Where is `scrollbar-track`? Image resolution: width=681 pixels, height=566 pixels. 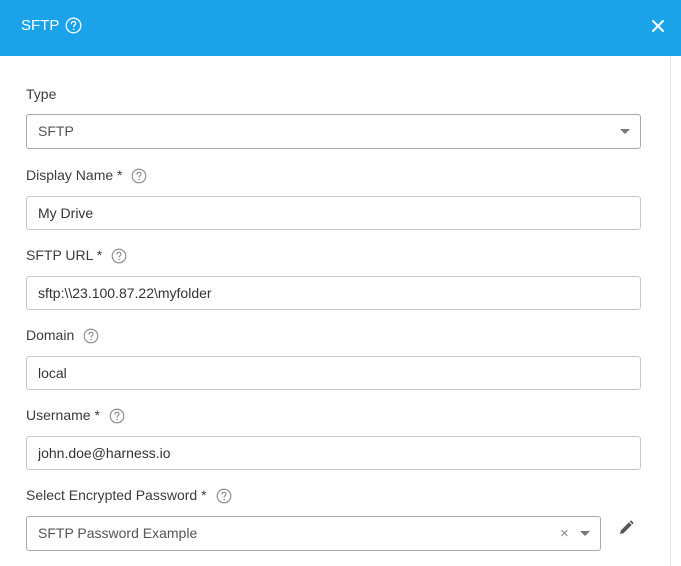 scrollbar-track is located at coordinates (675, 311).